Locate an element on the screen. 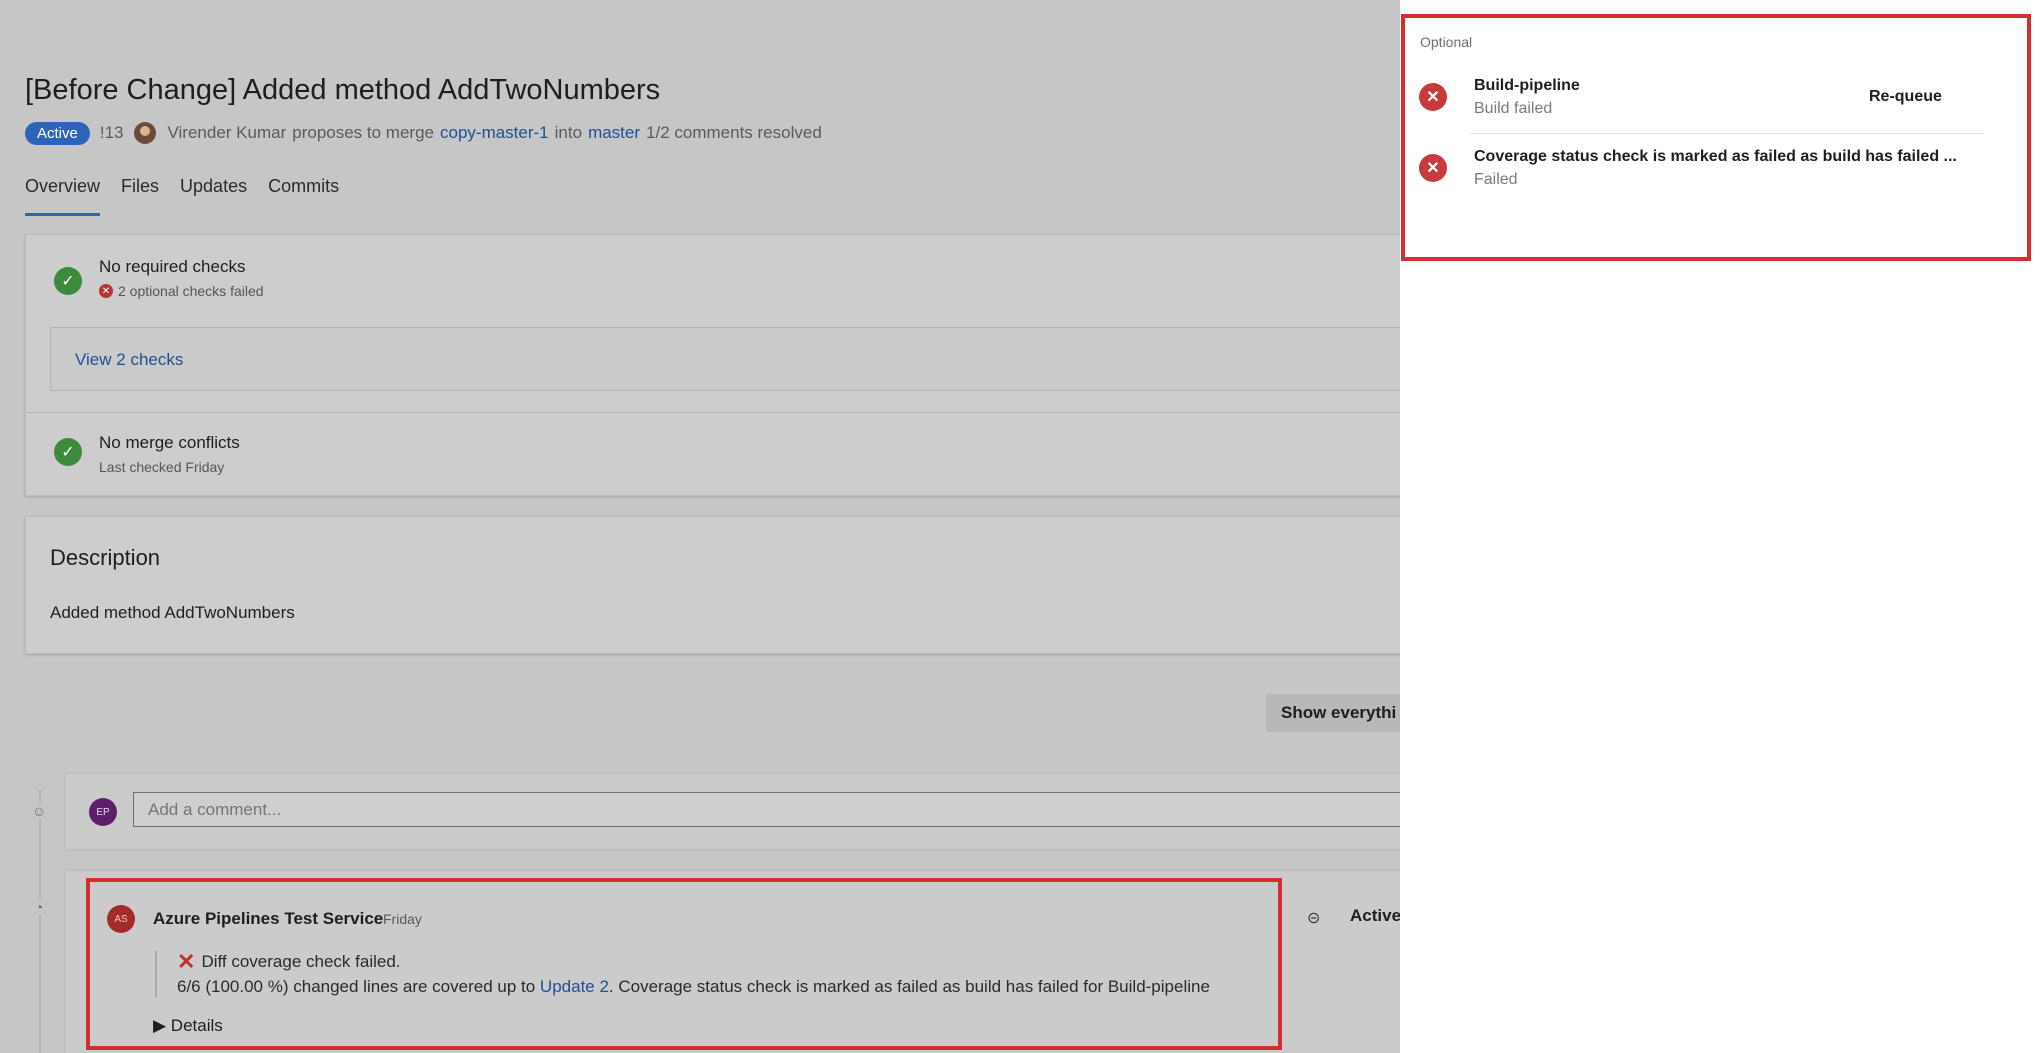  thread-status: Active is located at coordinates (1375, 916).